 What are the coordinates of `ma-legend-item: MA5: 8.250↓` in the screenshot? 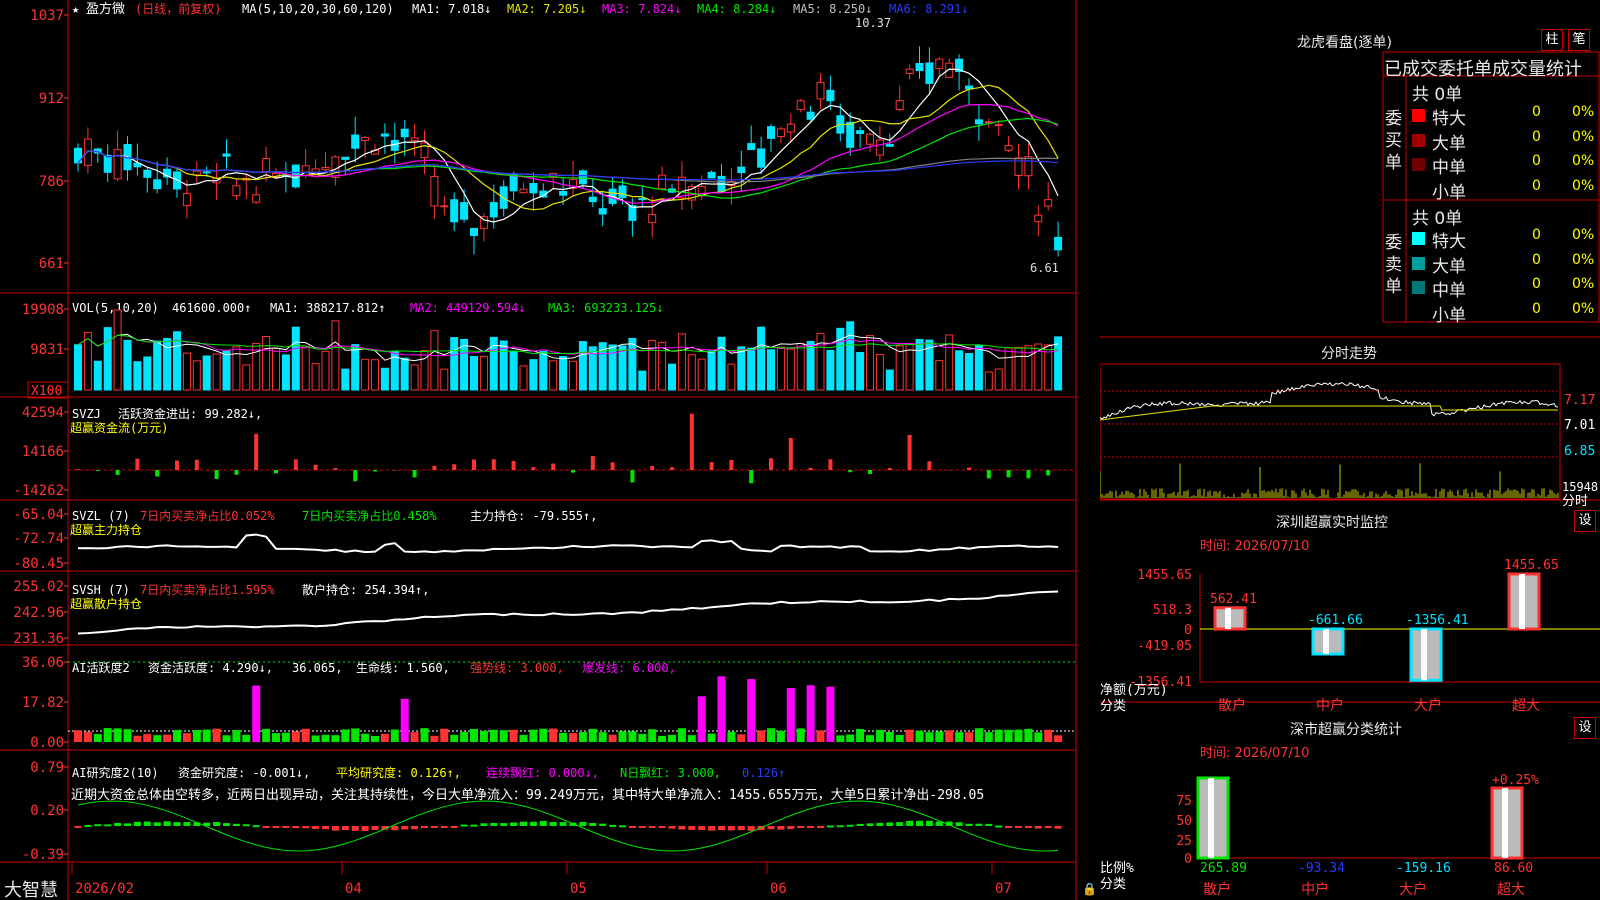 It's located at (832, 9).